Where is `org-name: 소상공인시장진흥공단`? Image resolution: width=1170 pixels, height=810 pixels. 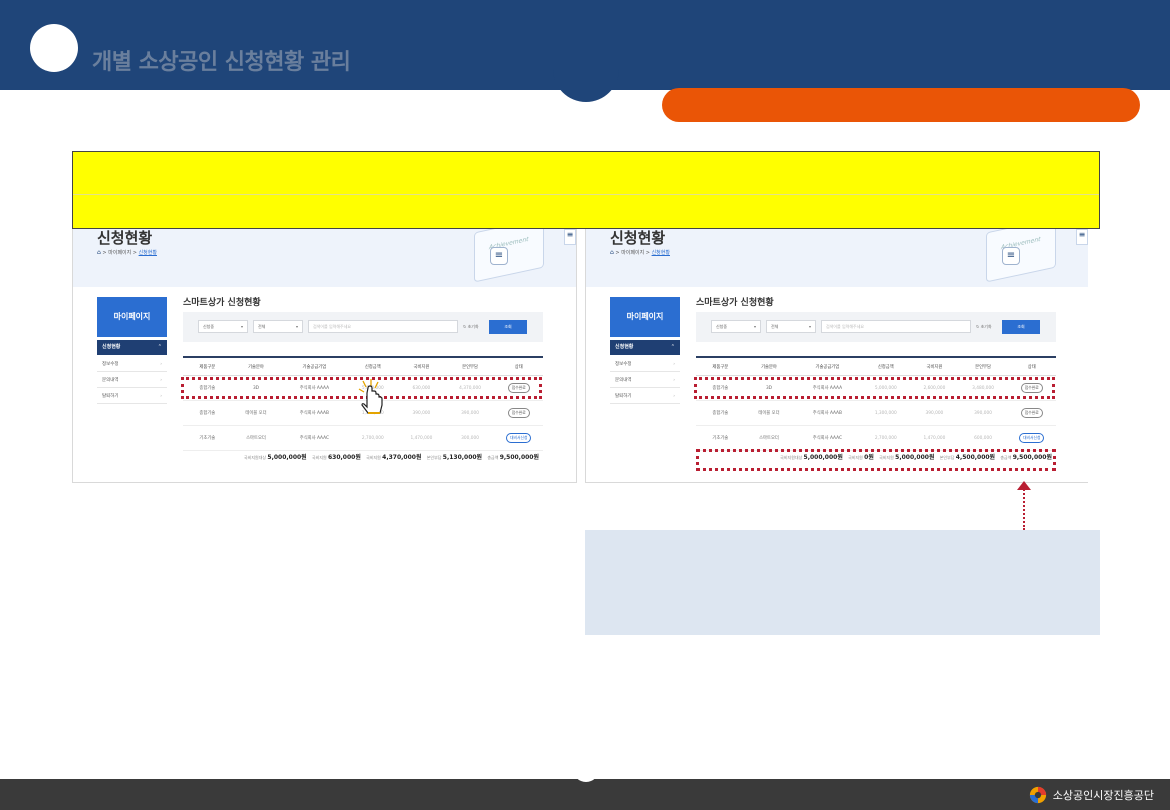 org-name: 소상공인시장진흥공단 is located at coordinates (1103, 795).